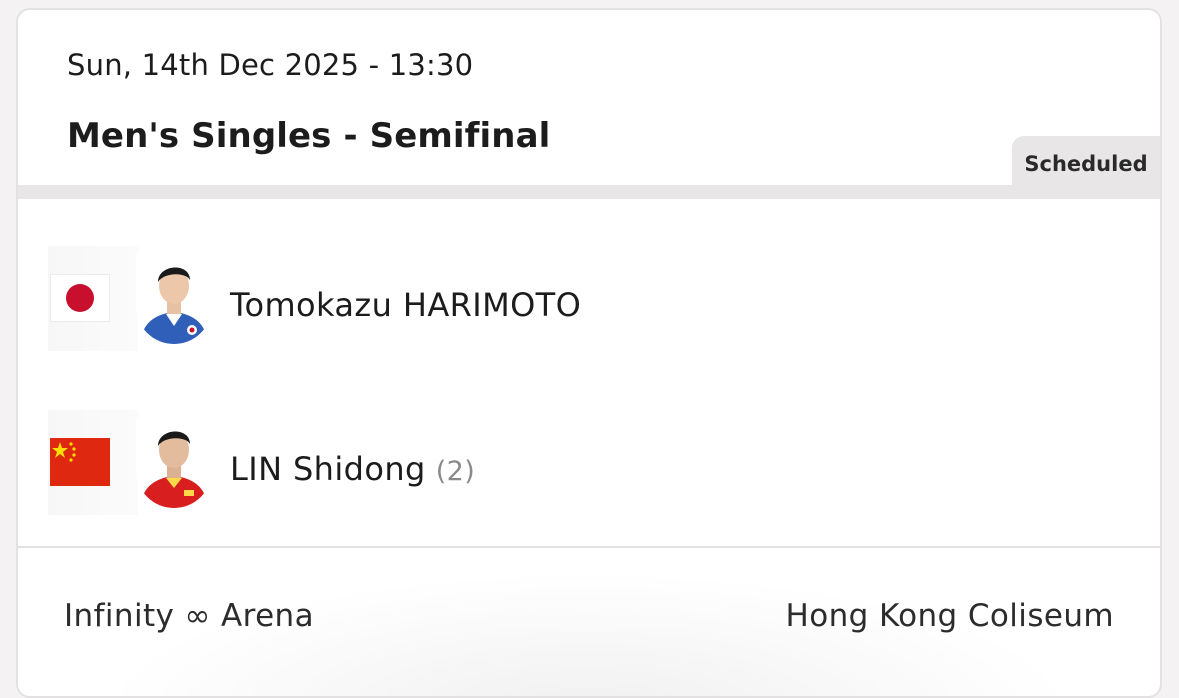 The image size is (1179, 698). I want to click on status-badge: Scheduled, so click(1086, 164).